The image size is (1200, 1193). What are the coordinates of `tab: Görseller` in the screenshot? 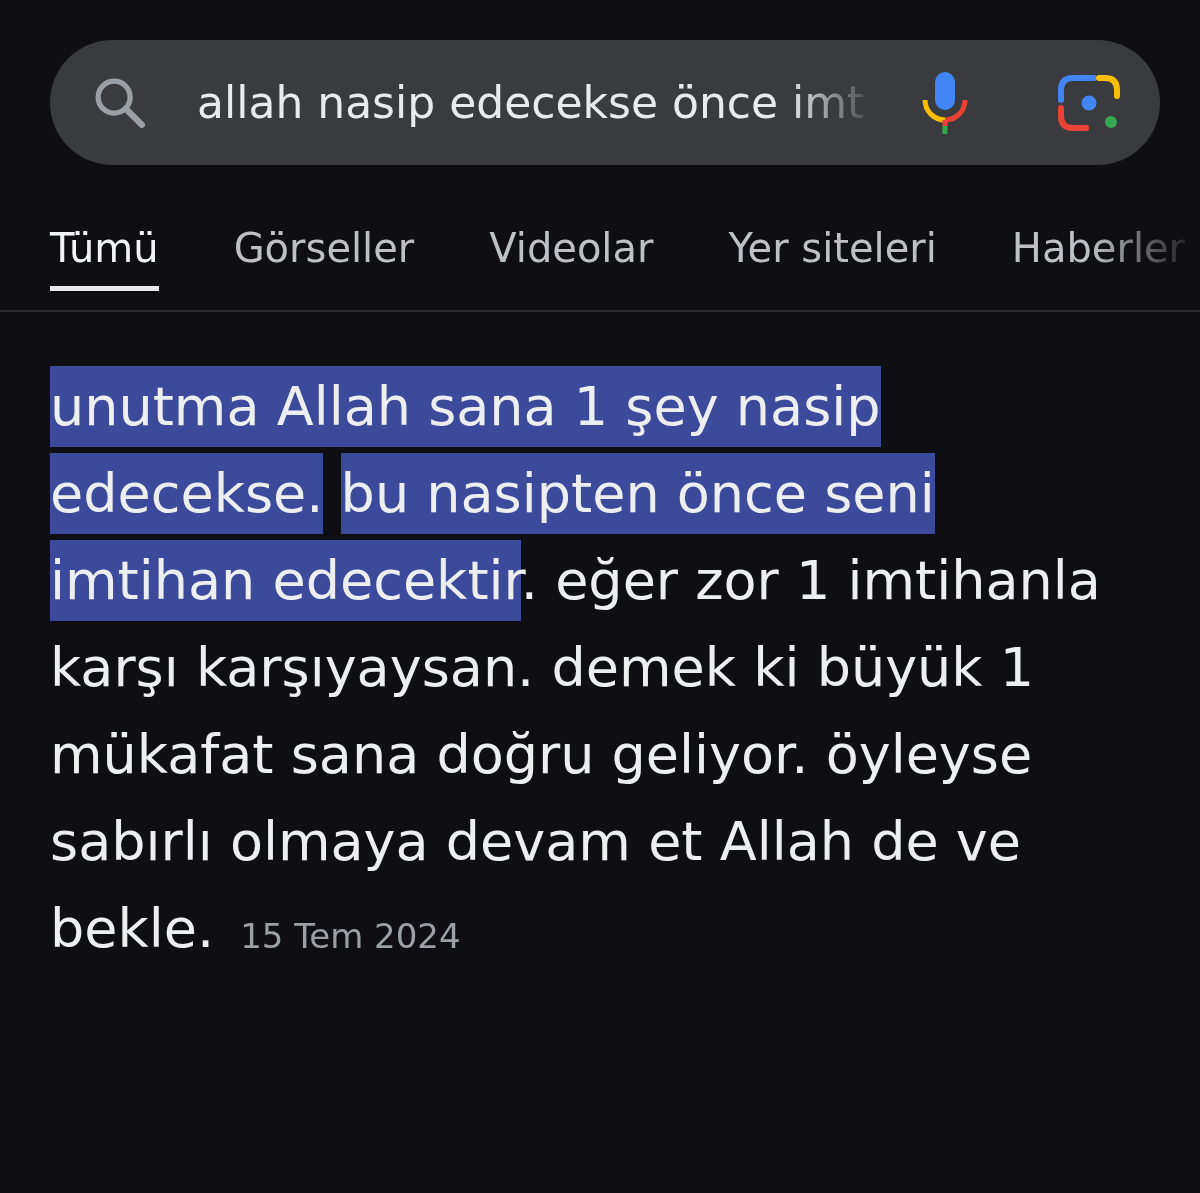 It's located at (324, 258).